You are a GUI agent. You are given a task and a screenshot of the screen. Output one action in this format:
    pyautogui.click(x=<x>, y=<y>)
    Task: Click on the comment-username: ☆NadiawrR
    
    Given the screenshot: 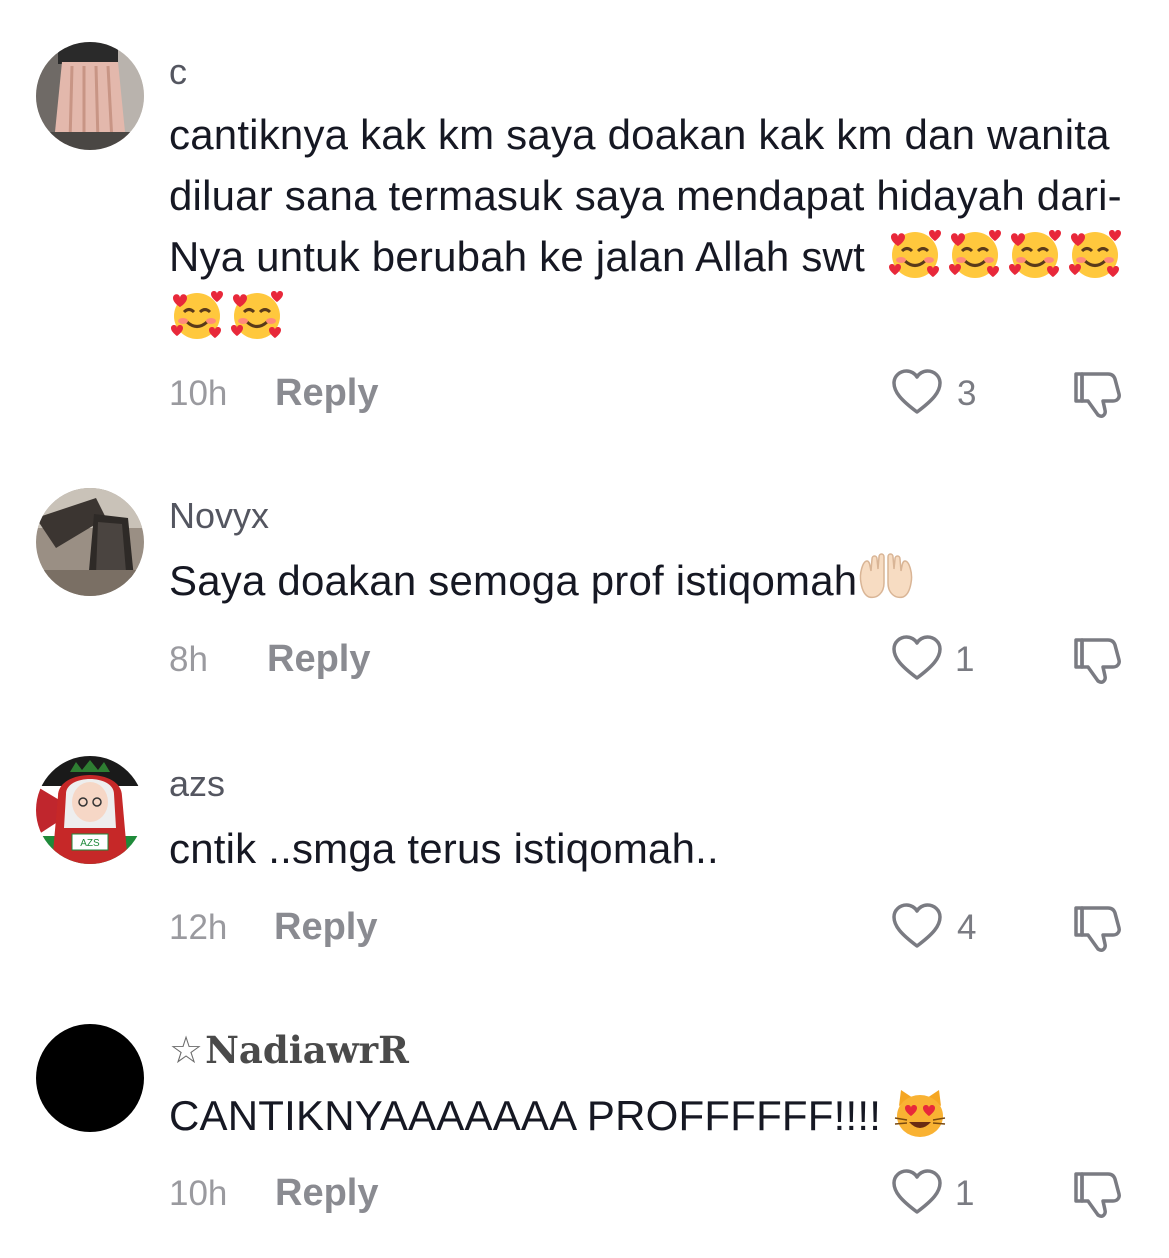 What is the action you would take?
    pyautogui.click(x=289, y=1050)
    